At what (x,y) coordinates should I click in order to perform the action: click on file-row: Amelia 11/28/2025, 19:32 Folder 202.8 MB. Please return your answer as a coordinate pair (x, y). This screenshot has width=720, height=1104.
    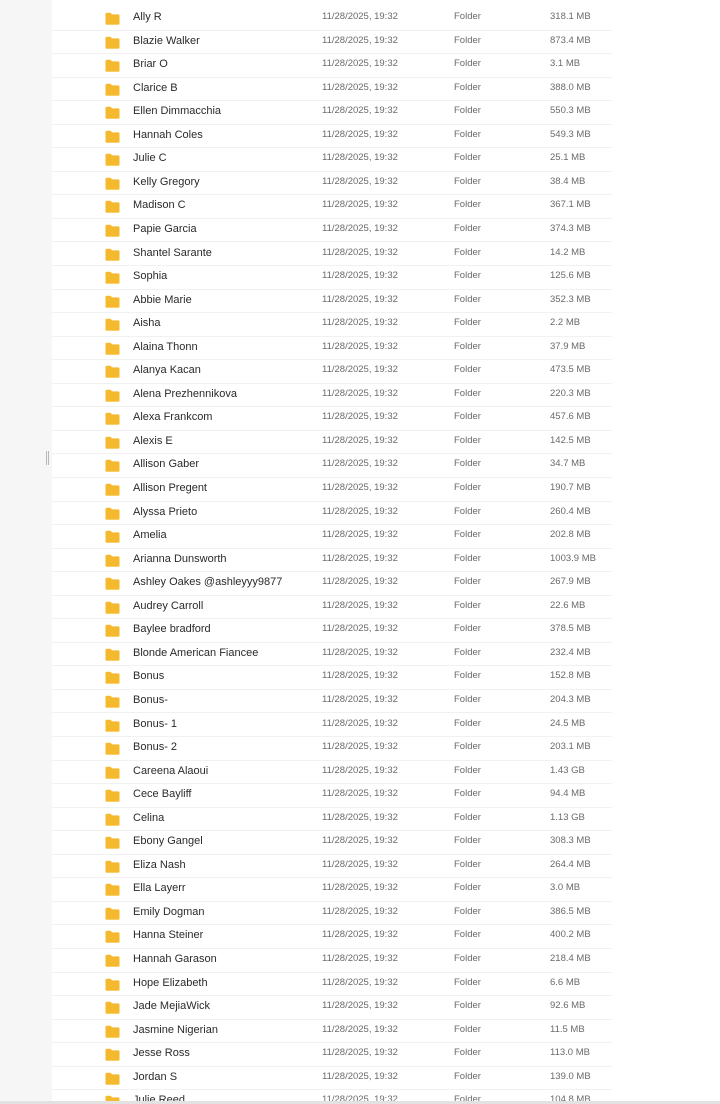
    Looking at the image, I should click on (332, 537).